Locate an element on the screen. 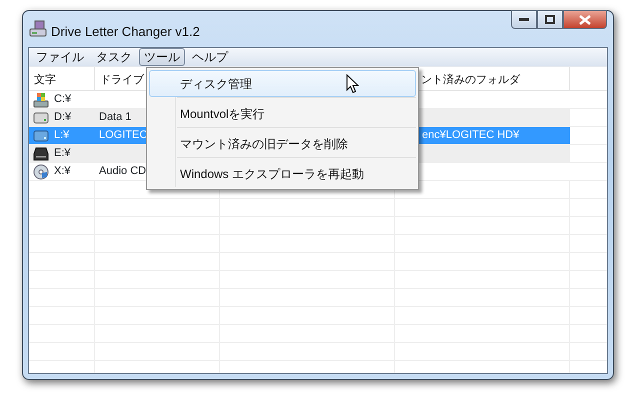  window-title: Drive Letter Changer v1.2 is located at coordinates (125, 32).